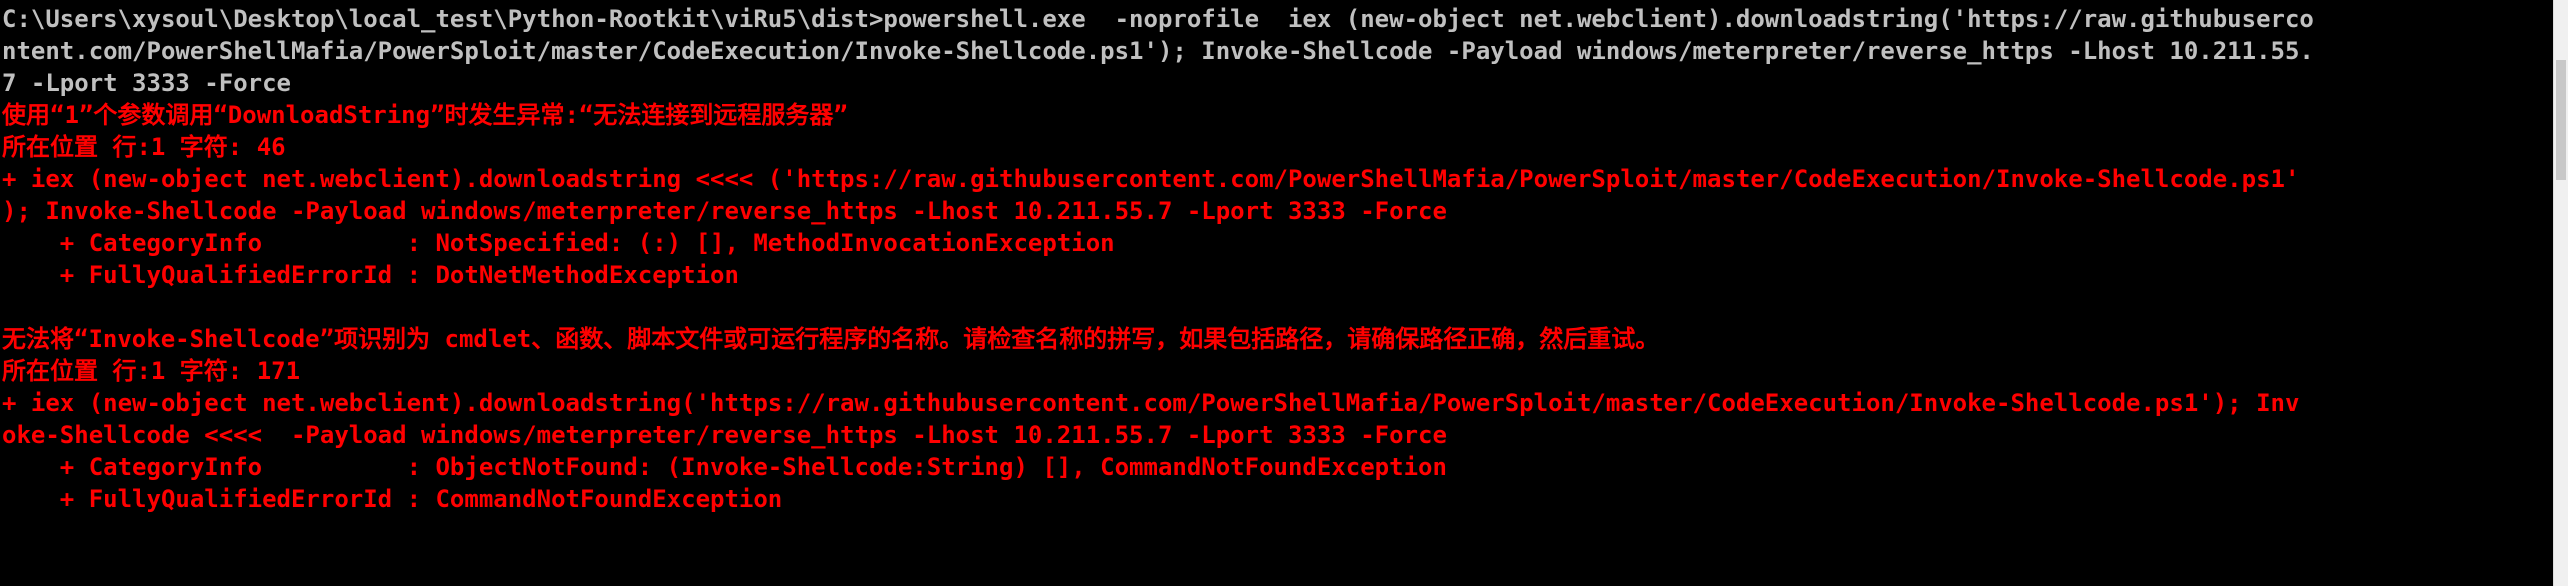 The image size is (2568, 586). What do you see at coordinates (146, 83) in the screenshot?
I see `command-line-3: 7 -Lport 3333 -Force` at bounding box center [146, 83].